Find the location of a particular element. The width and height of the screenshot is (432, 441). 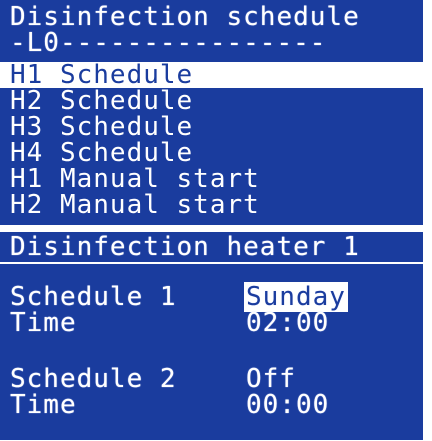

schedule-1-time-value: 02:00 is located at coordinates (287, 323).